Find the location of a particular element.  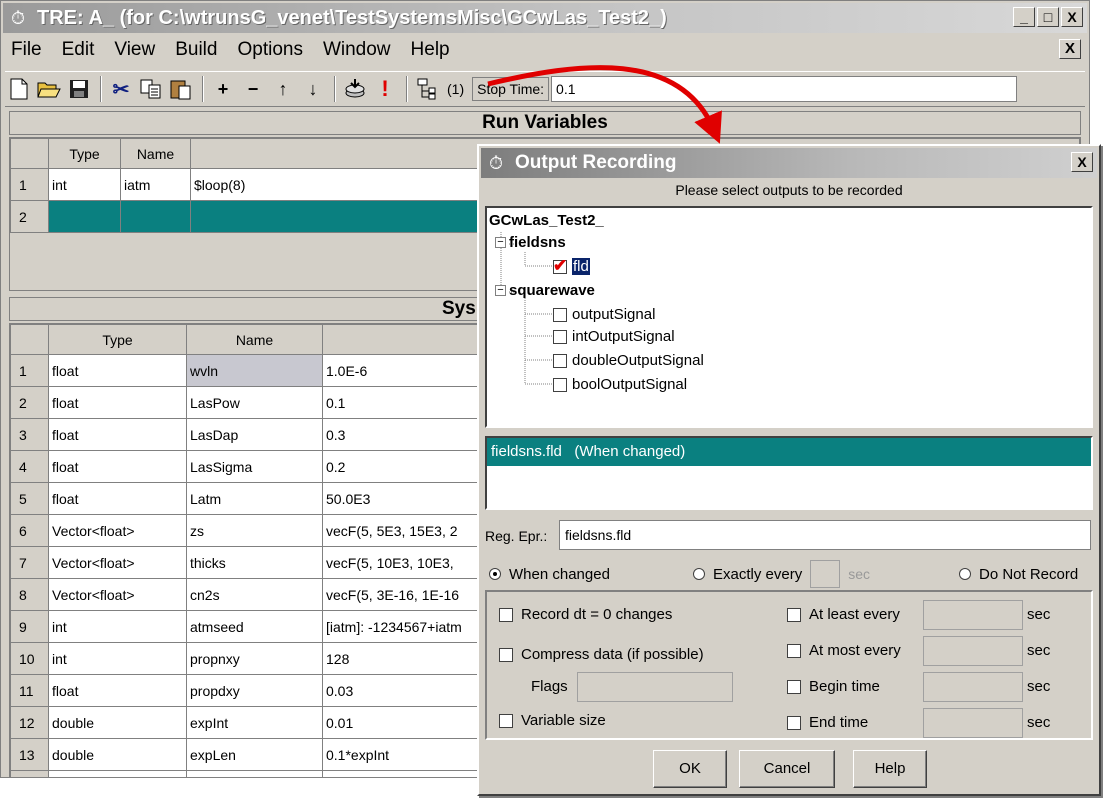

cell-name: expInt is located at coordinates (254, 722).